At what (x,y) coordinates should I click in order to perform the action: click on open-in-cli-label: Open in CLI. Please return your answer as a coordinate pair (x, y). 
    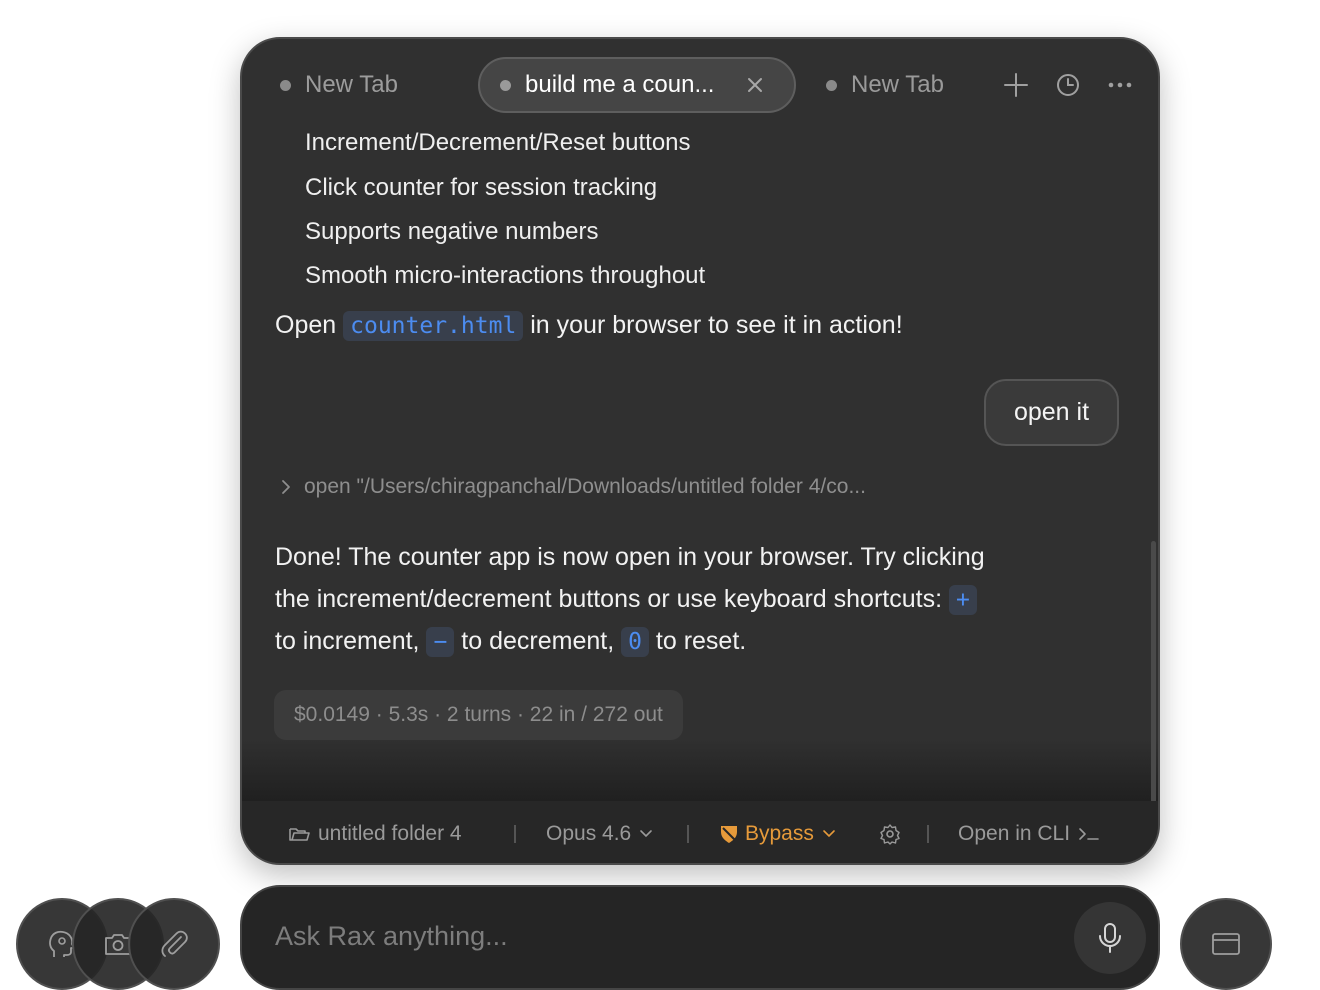
    Looking at the image, I should click on (1014, 833).